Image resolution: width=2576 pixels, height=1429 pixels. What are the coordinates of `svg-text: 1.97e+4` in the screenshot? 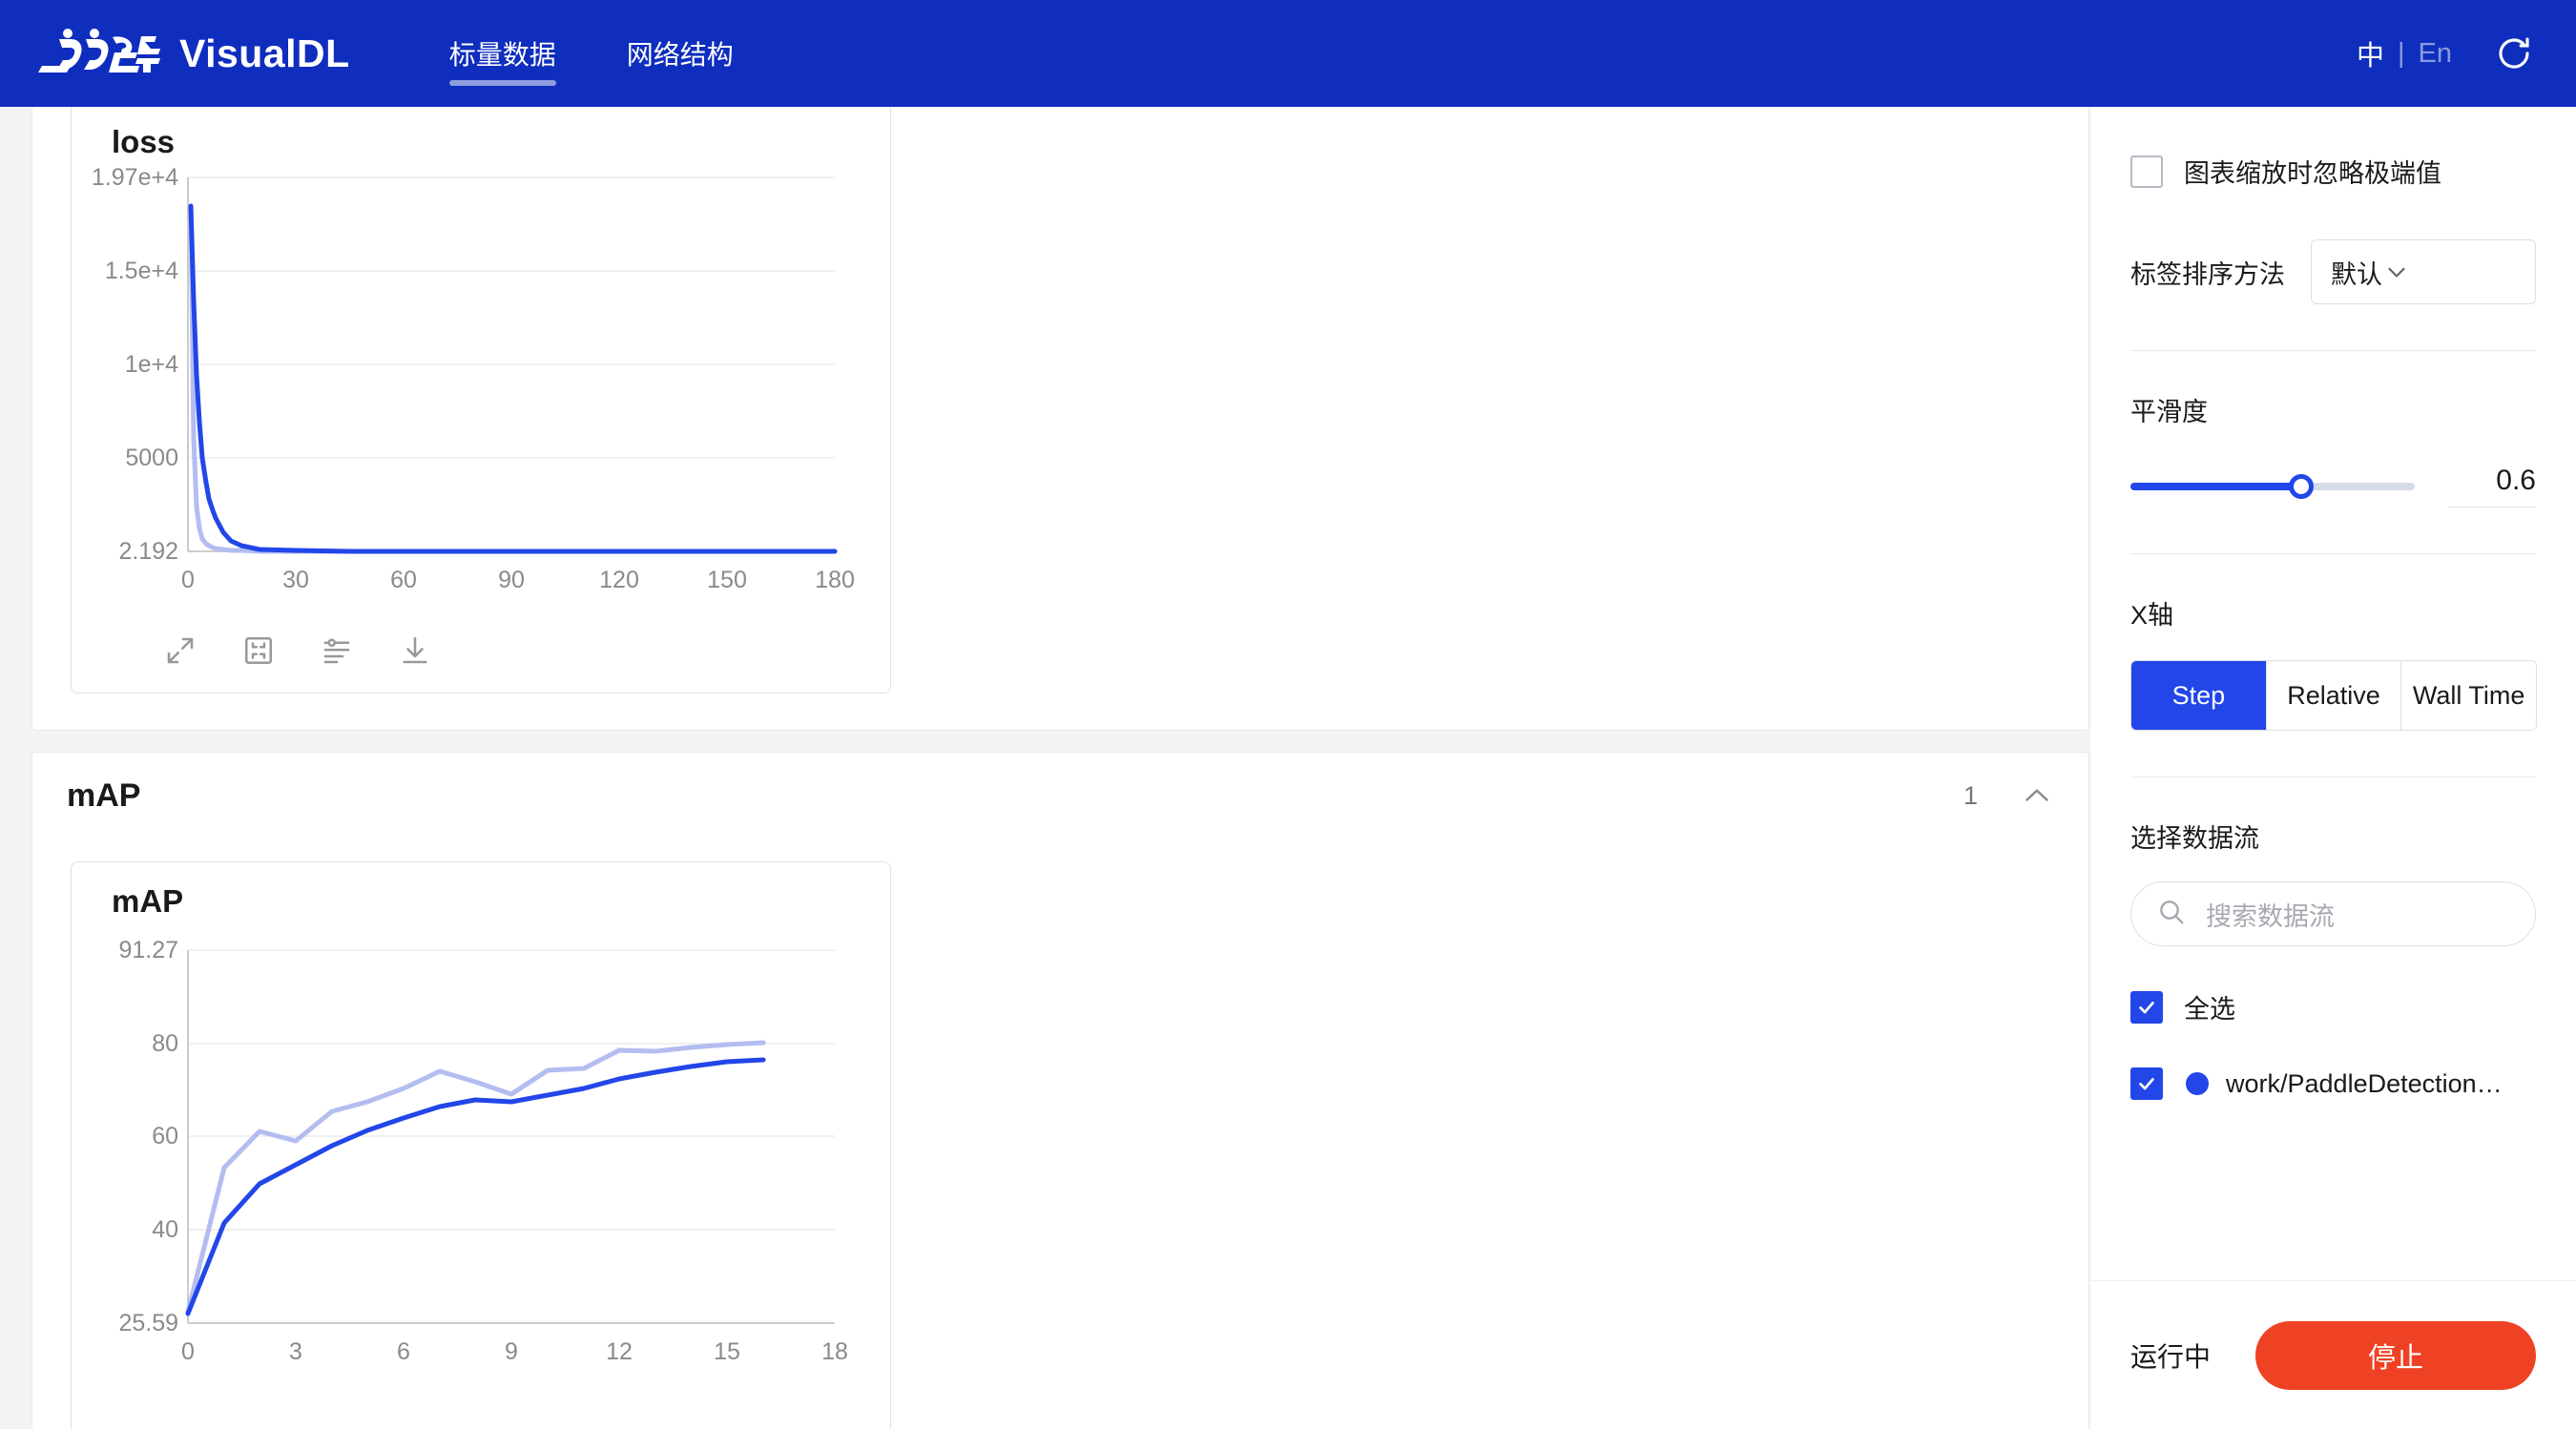 It's located at (135, 178).